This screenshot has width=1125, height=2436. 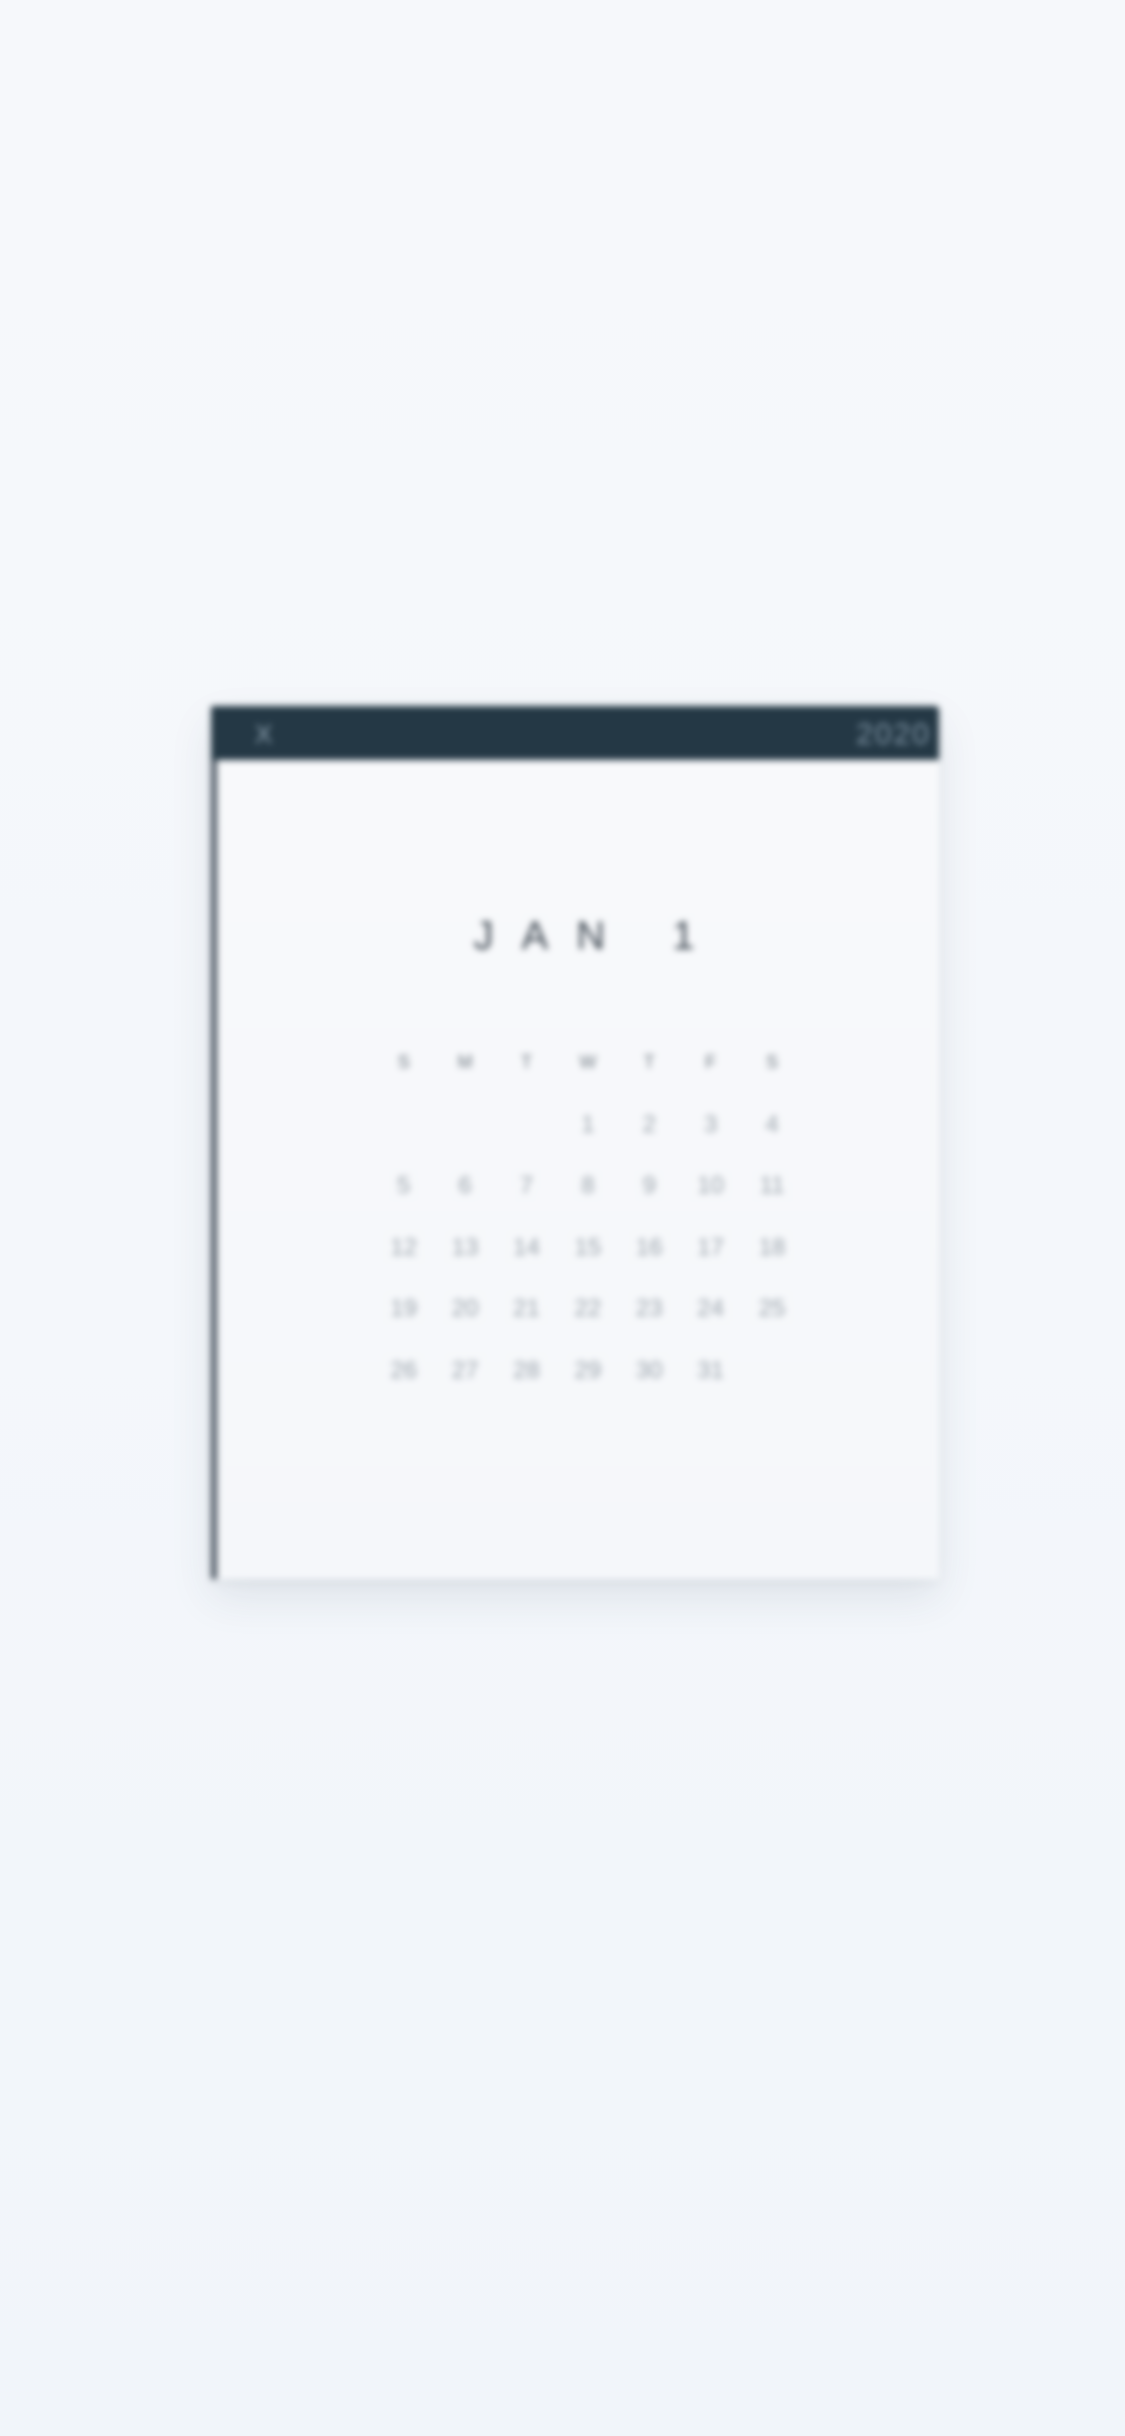 What do you see at coordinates (265, 734) in the screenshot?
I see `header-left-mark: X` at bounding box center [265, 734].